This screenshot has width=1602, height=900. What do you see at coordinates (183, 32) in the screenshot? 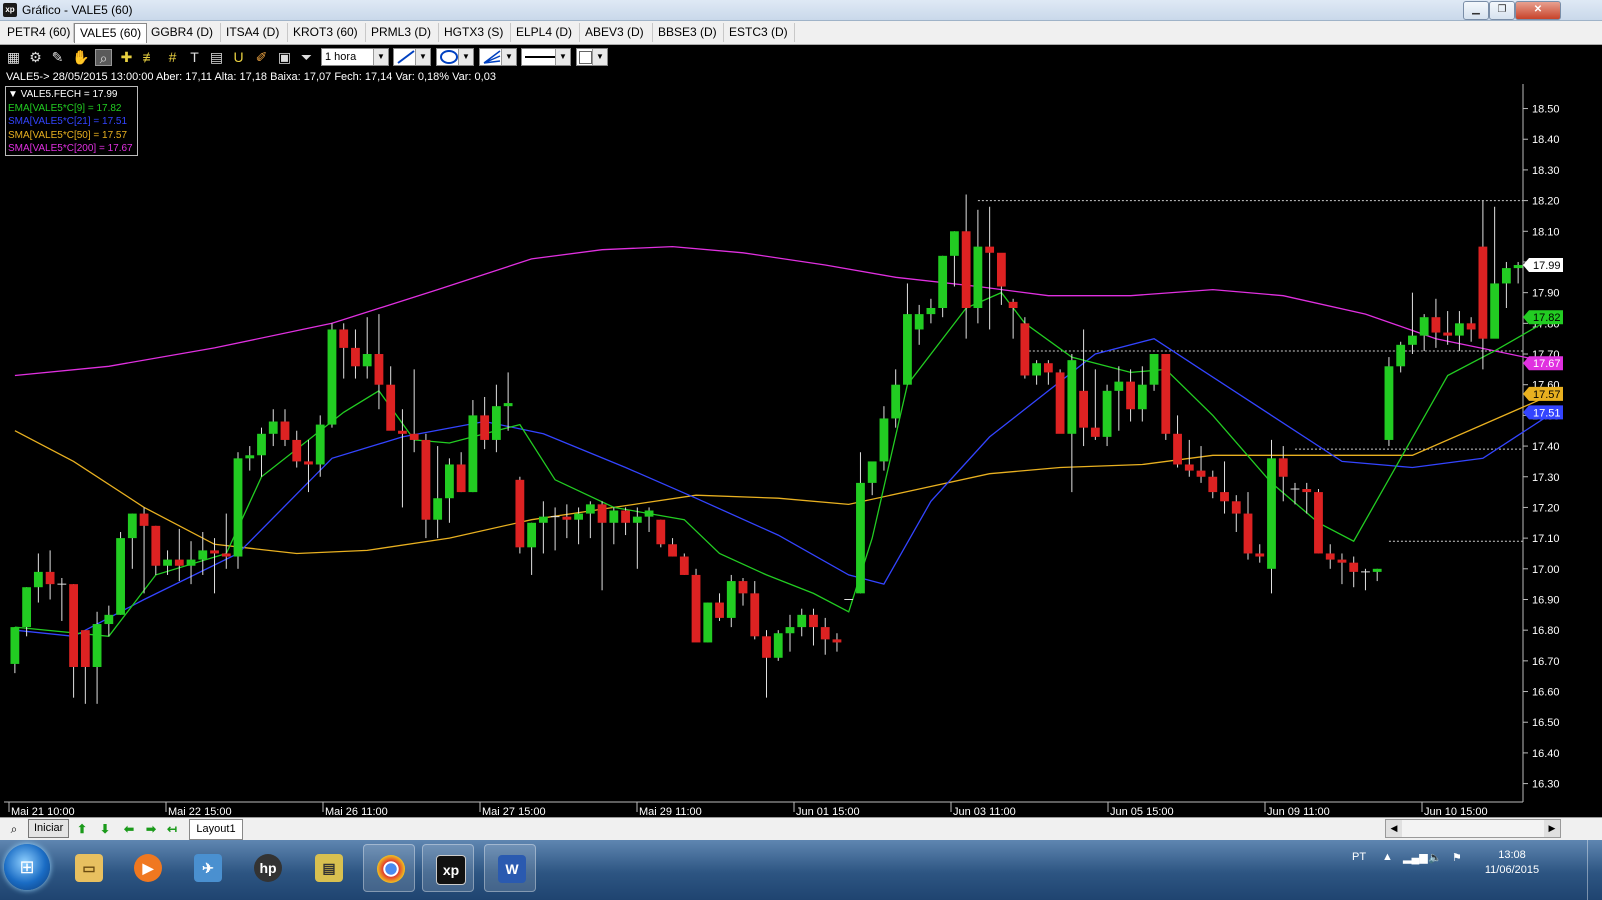
I see `tab-ggbr4: GGBR4 (D)` at bounding box center [183, 32].